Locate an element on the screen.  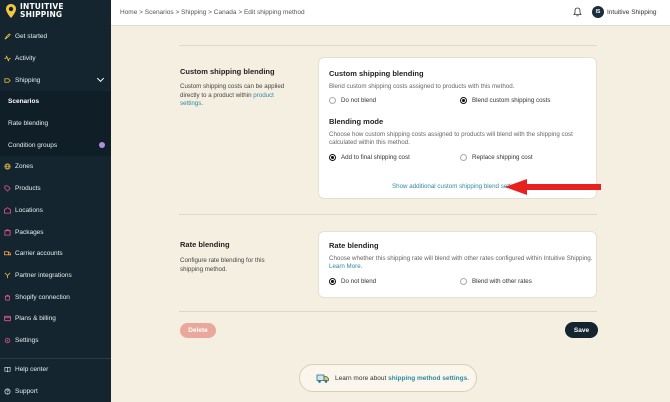
shipping-method-settings-link: shipping method settings is located at coordinates (427, 378).